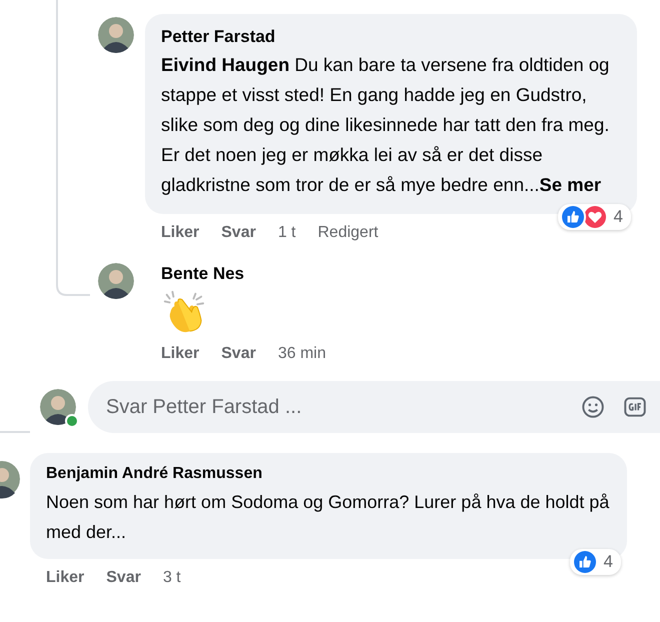  Describe the element at coordinates (287, 233) in the screenshot. I see `timestamp: 1 t` at that location.